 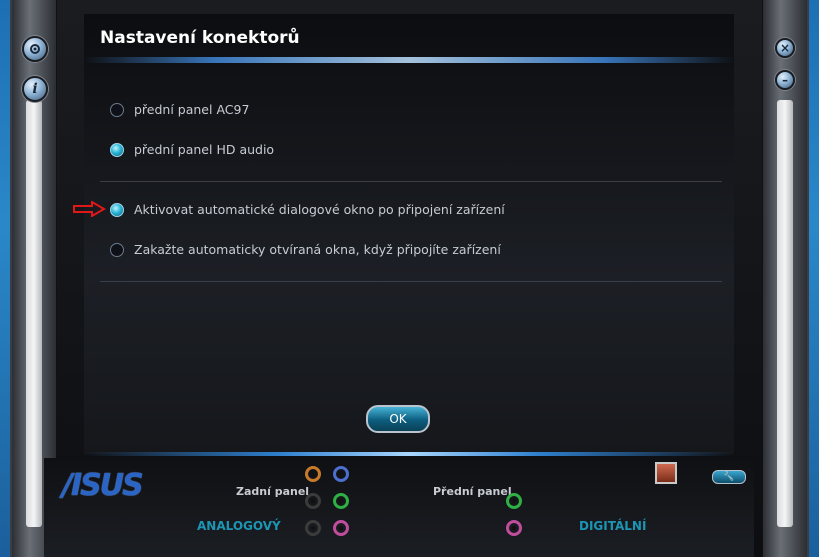 What do you see at coordinates (103, 485) in the screenshot?
I see `asus-logo: /ISUS` at bounding box center [103, 485].